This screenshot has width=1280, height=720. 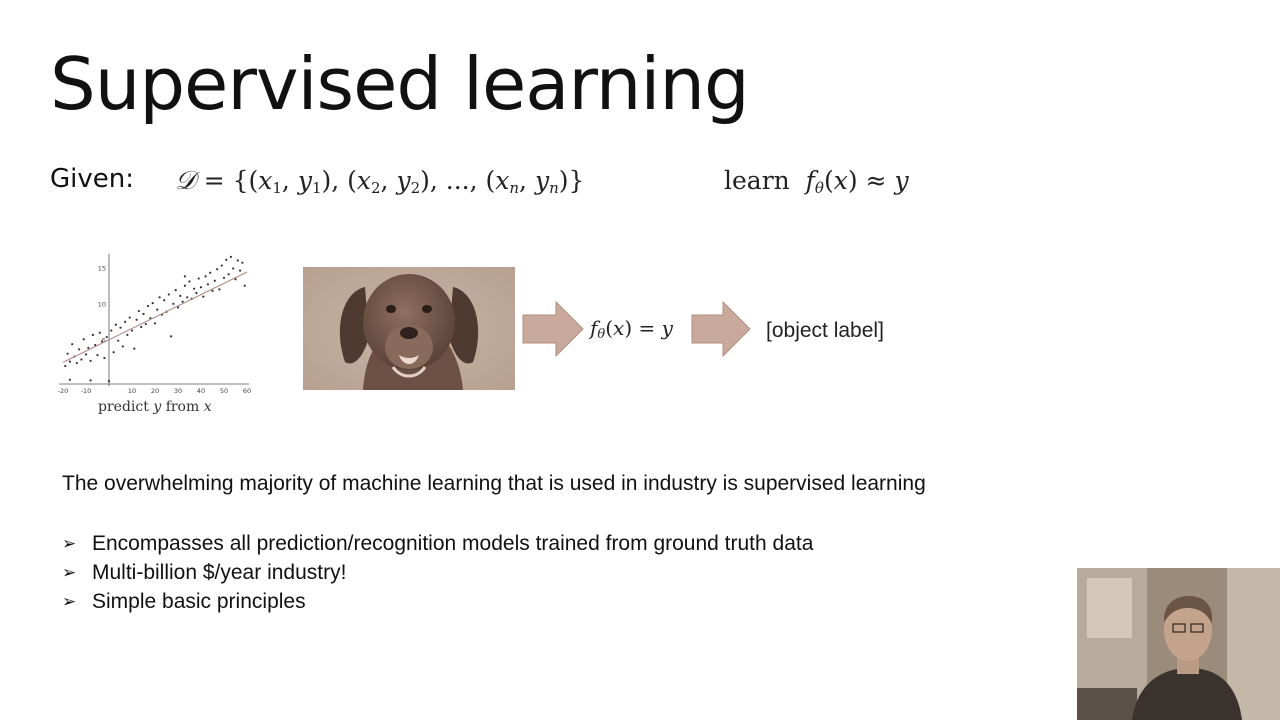 What do you see at coordinates (92, 179) in the screenshot?
I see `given-label: Given:` at bounding box center [92, 179].